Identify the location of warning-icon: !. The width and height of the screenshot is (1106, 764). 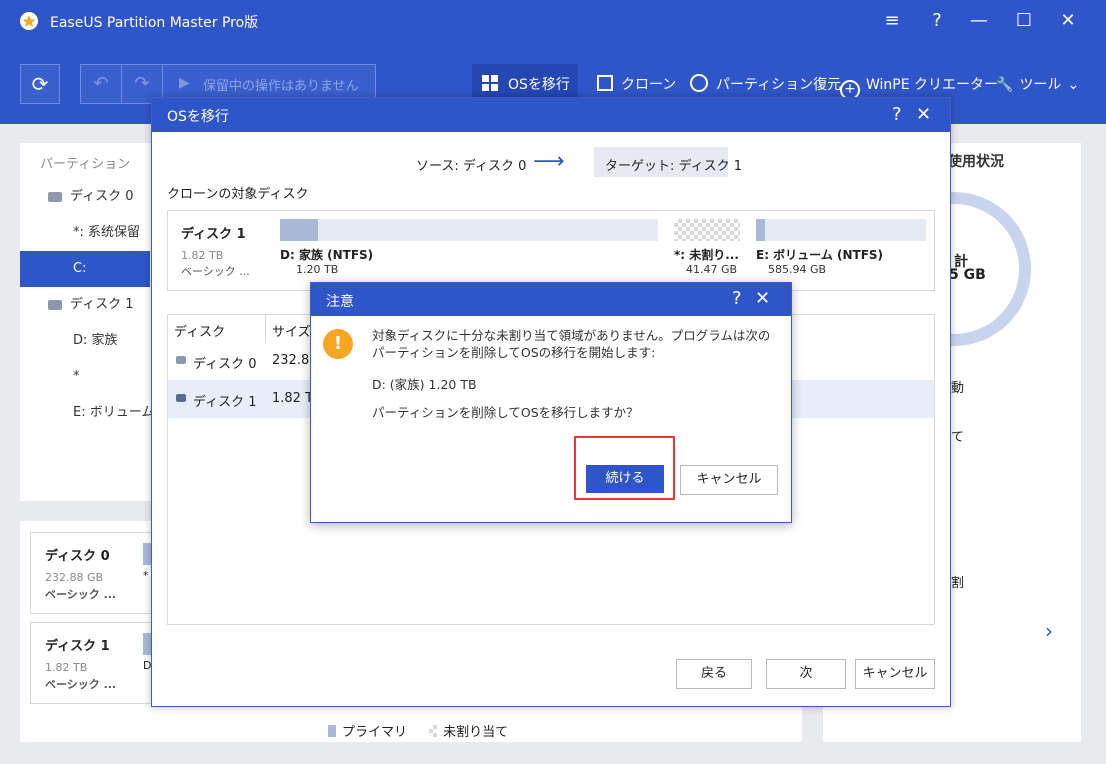
(338, 344).